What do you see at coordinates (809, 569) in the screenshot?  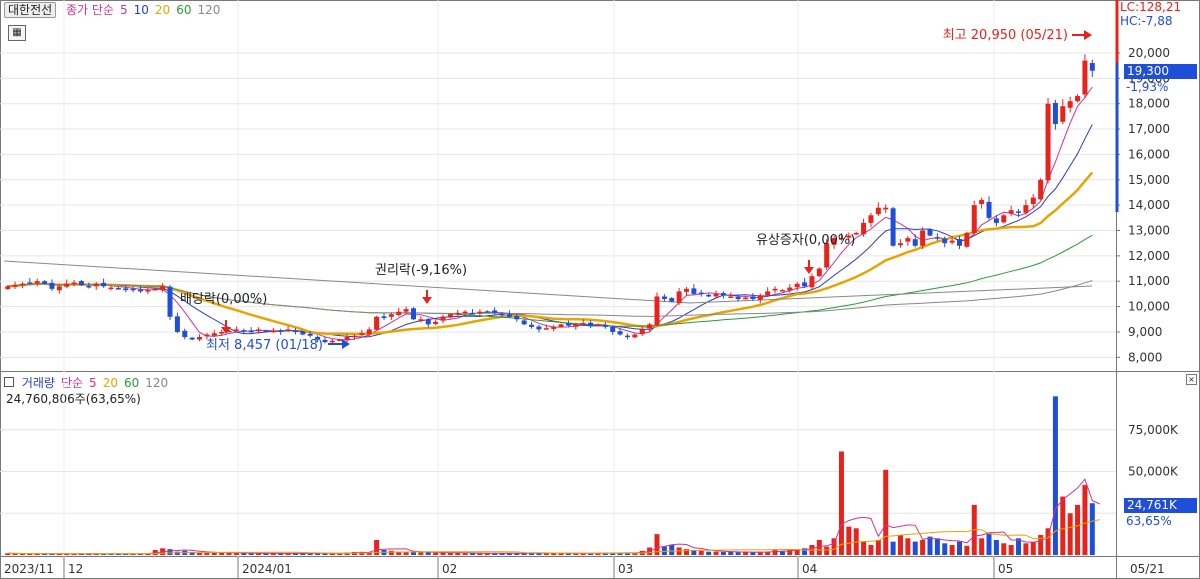 I see `x-tick-label: 04` at bounding box center [809, 569].